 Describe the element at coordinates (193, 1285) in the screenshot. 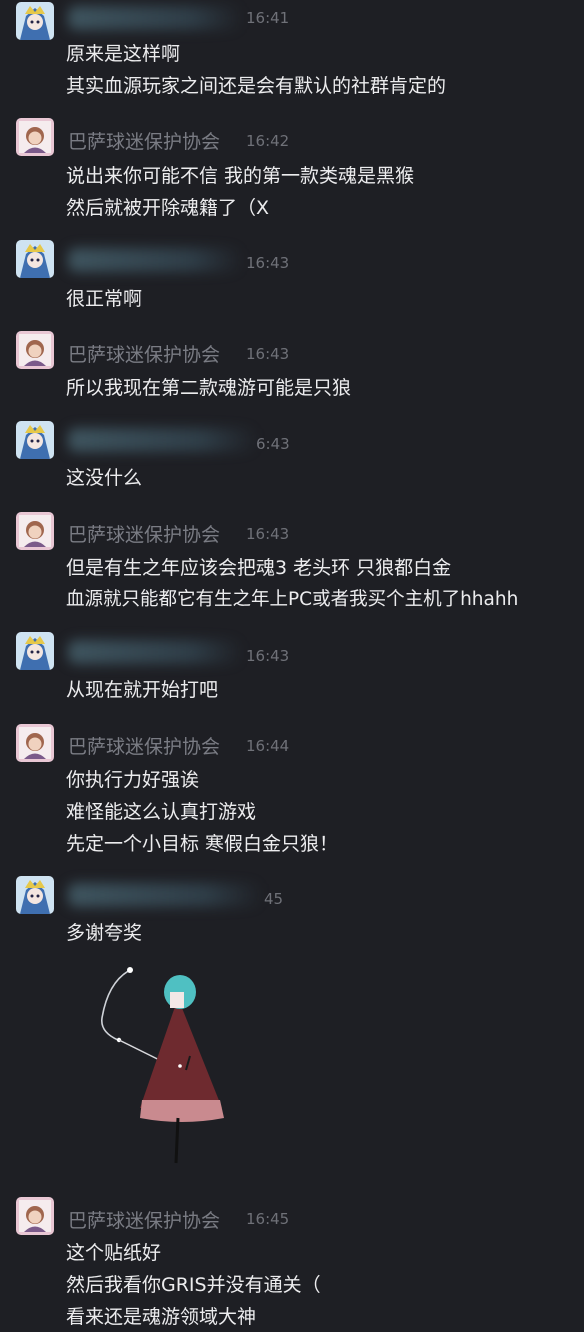

I see `message-line: 然后我看你GRIS并没有通关（` at that location.